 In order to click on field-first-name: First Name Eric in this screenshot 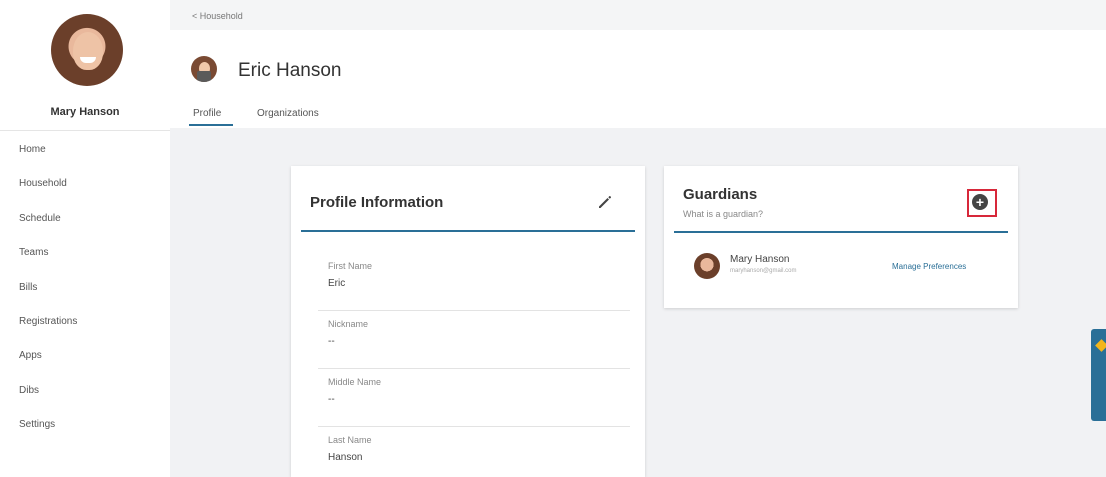, I will do `click(474, 282)`.